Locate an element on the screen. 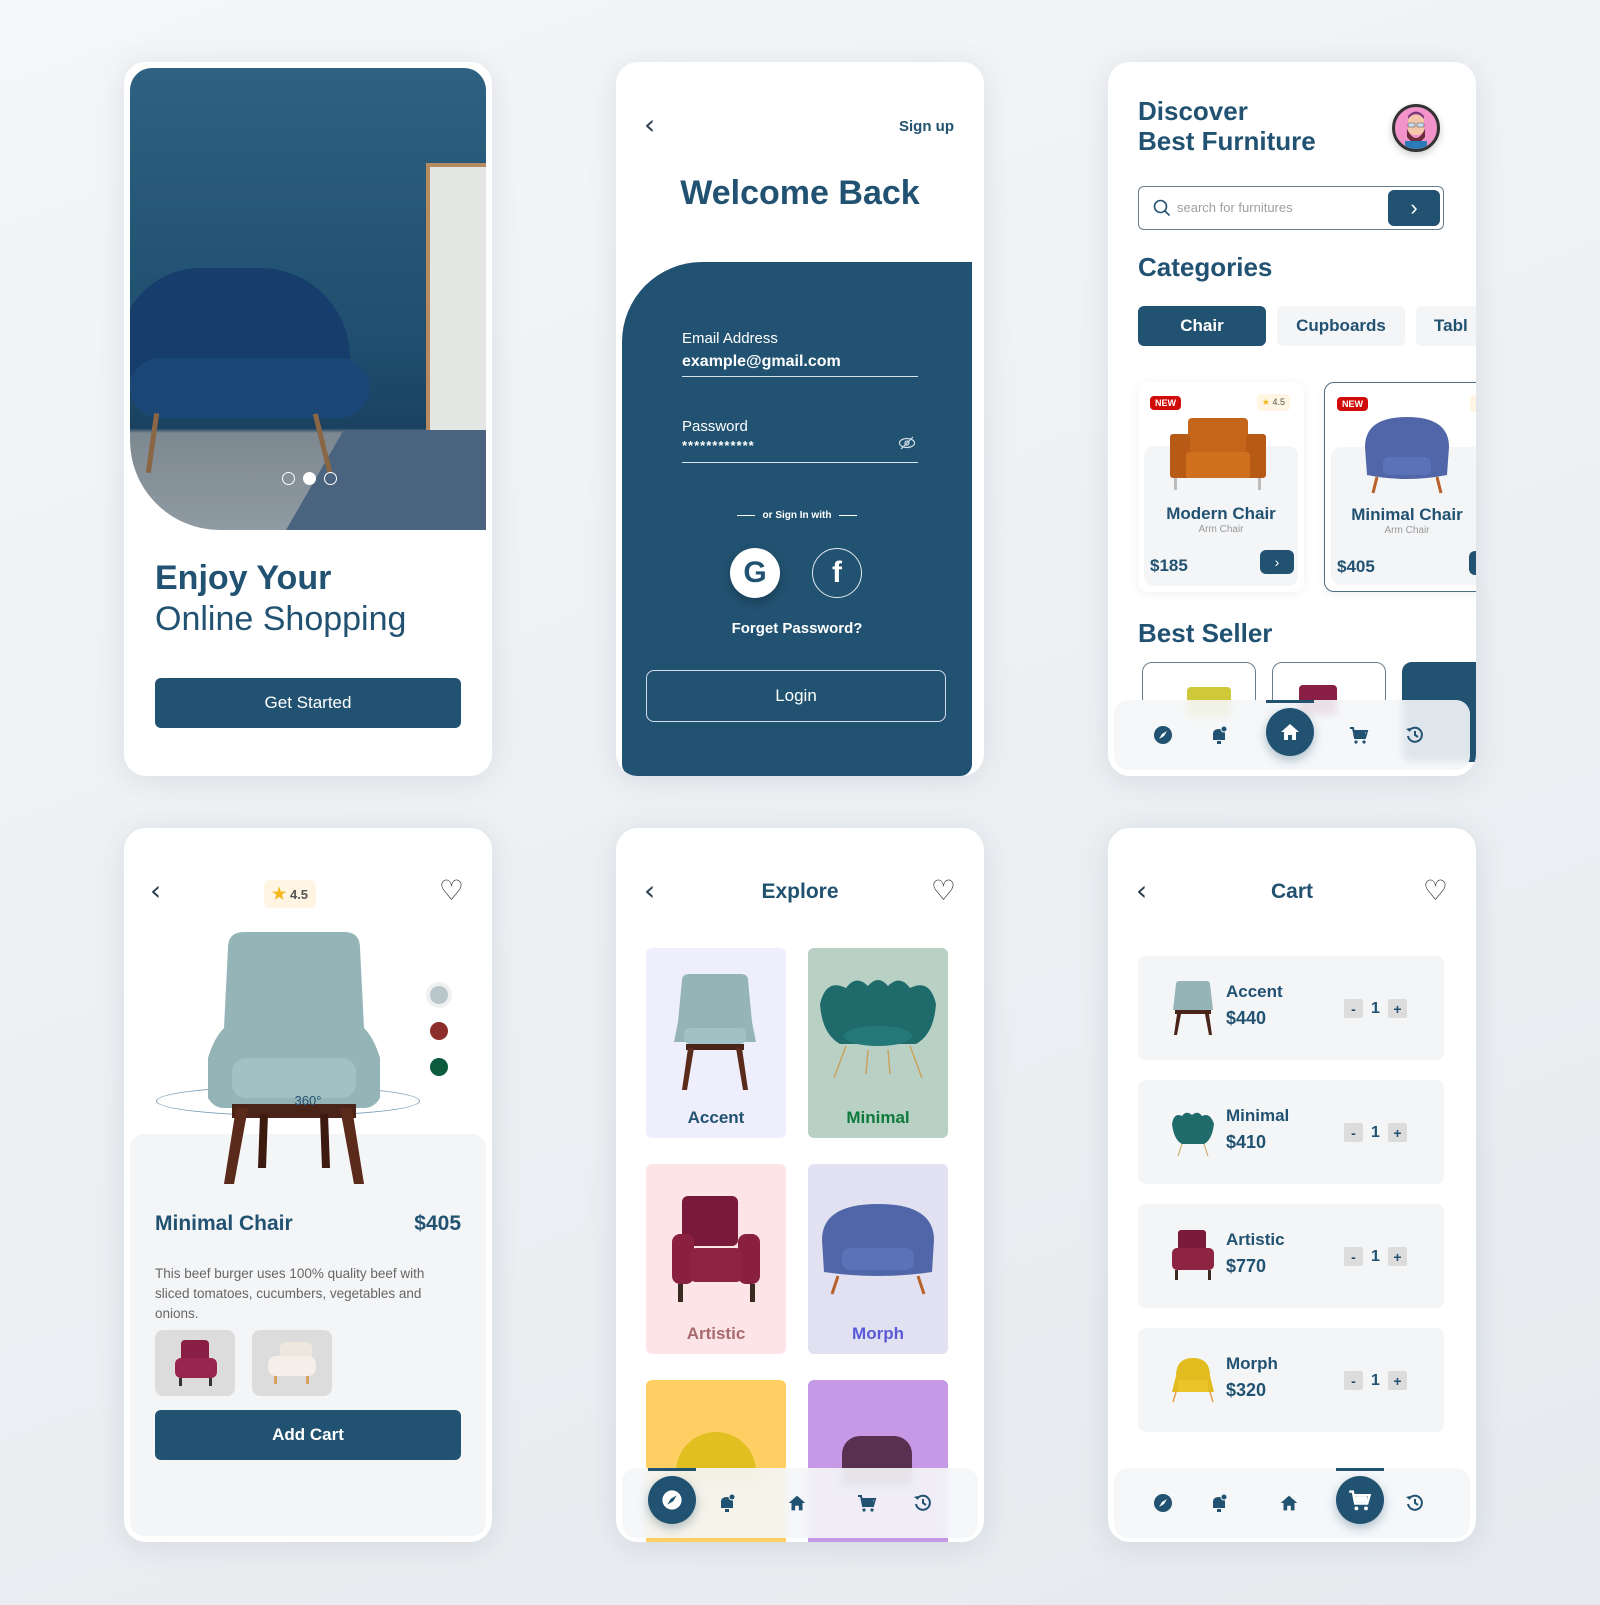  password-label: Password is located at coordinates (715, 426).